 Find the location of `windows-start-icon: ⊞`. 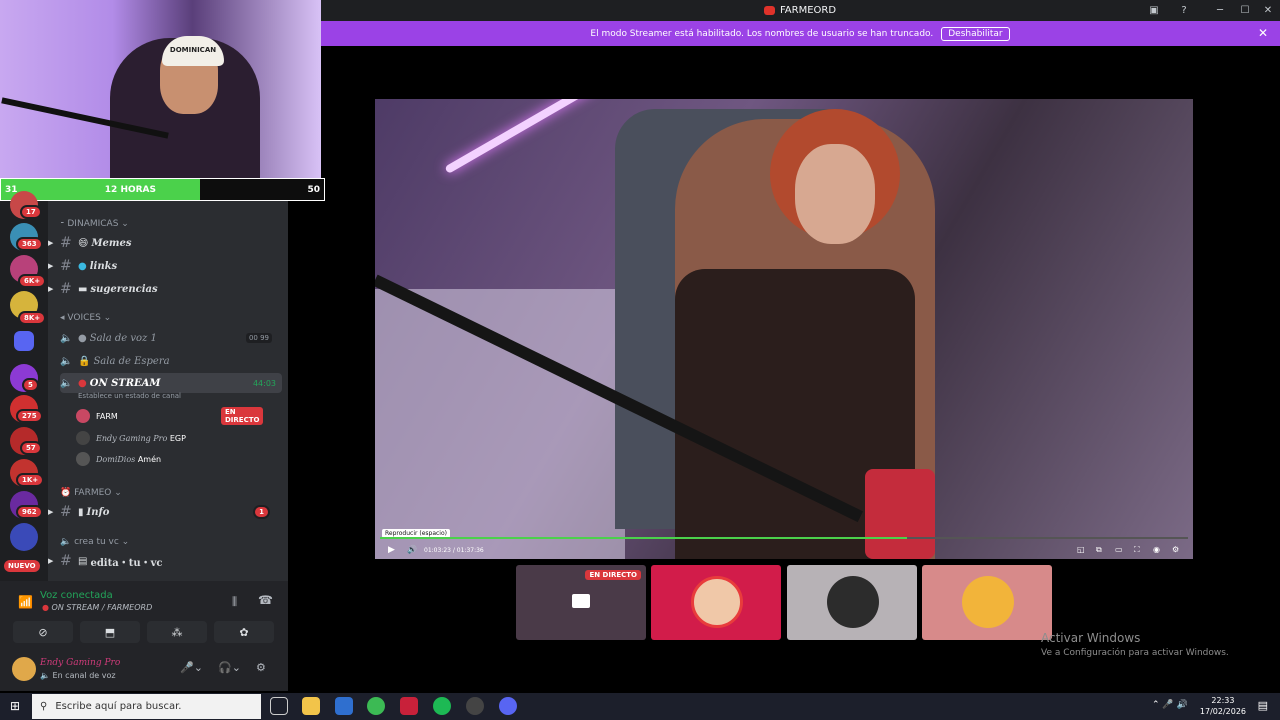

windows-start-icon: ⊞ is located at coordinates (15, 706).